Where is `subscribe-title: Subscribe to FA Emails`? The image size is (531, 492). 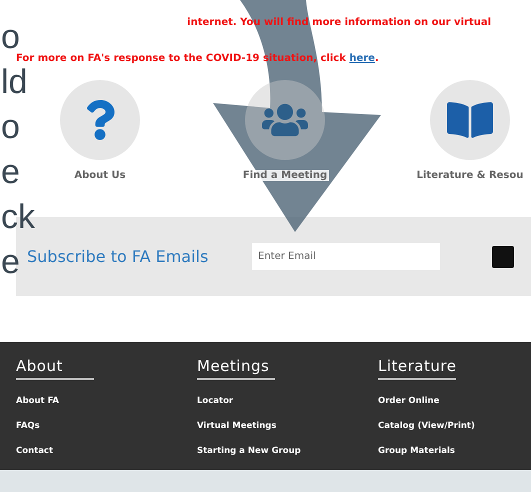
subscribe-title: Subscribe to FA Emails is located at coordinates (118, 256).